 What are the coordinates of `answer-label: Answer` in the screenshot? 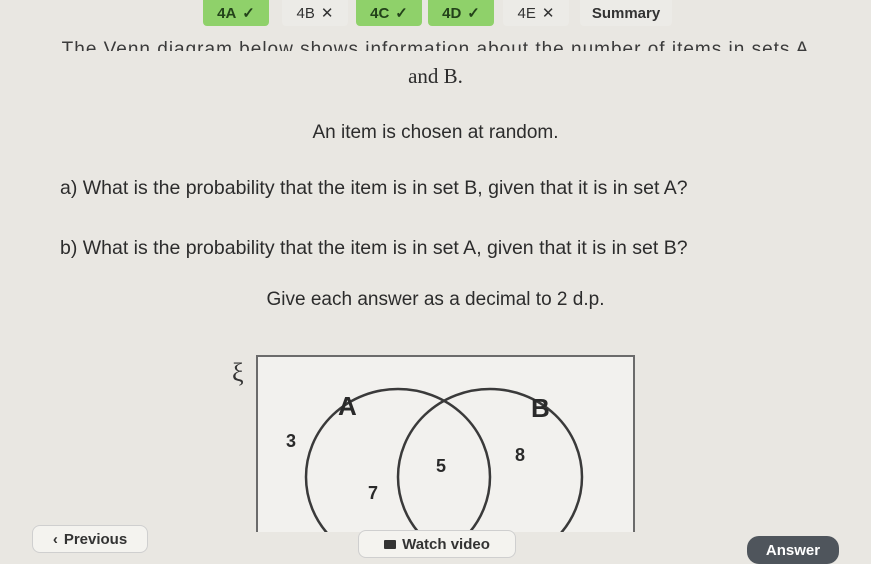 It's located at (793, 550).